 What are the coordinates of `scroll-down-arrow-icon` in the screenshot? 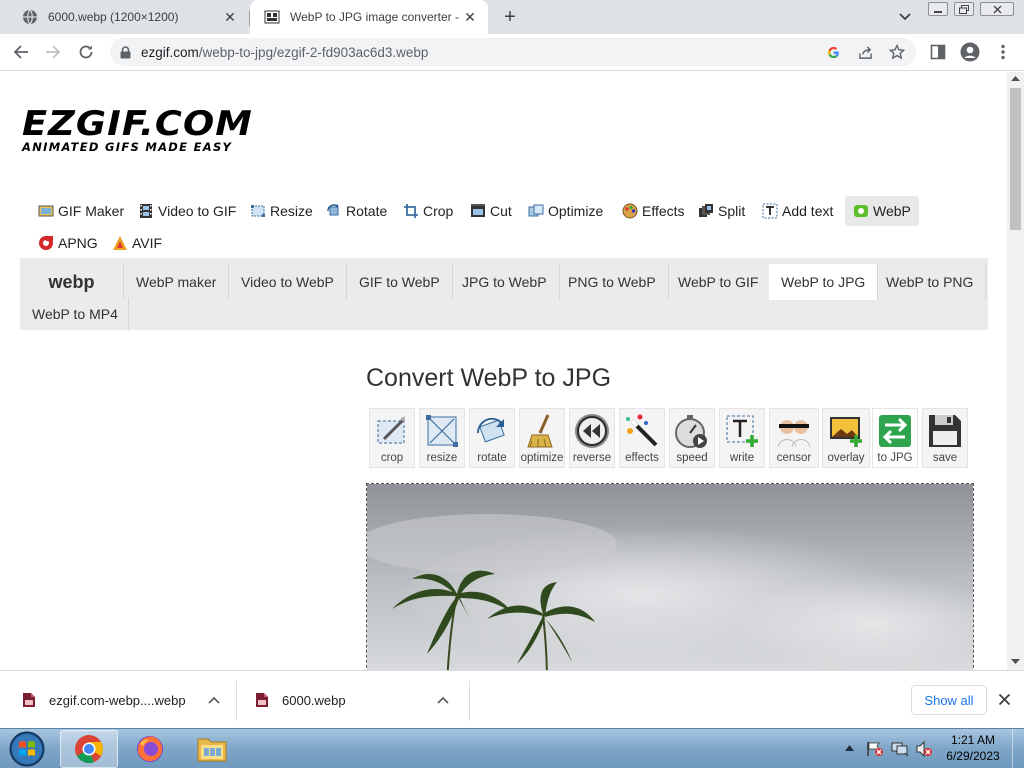 It's located at (1015, 662).